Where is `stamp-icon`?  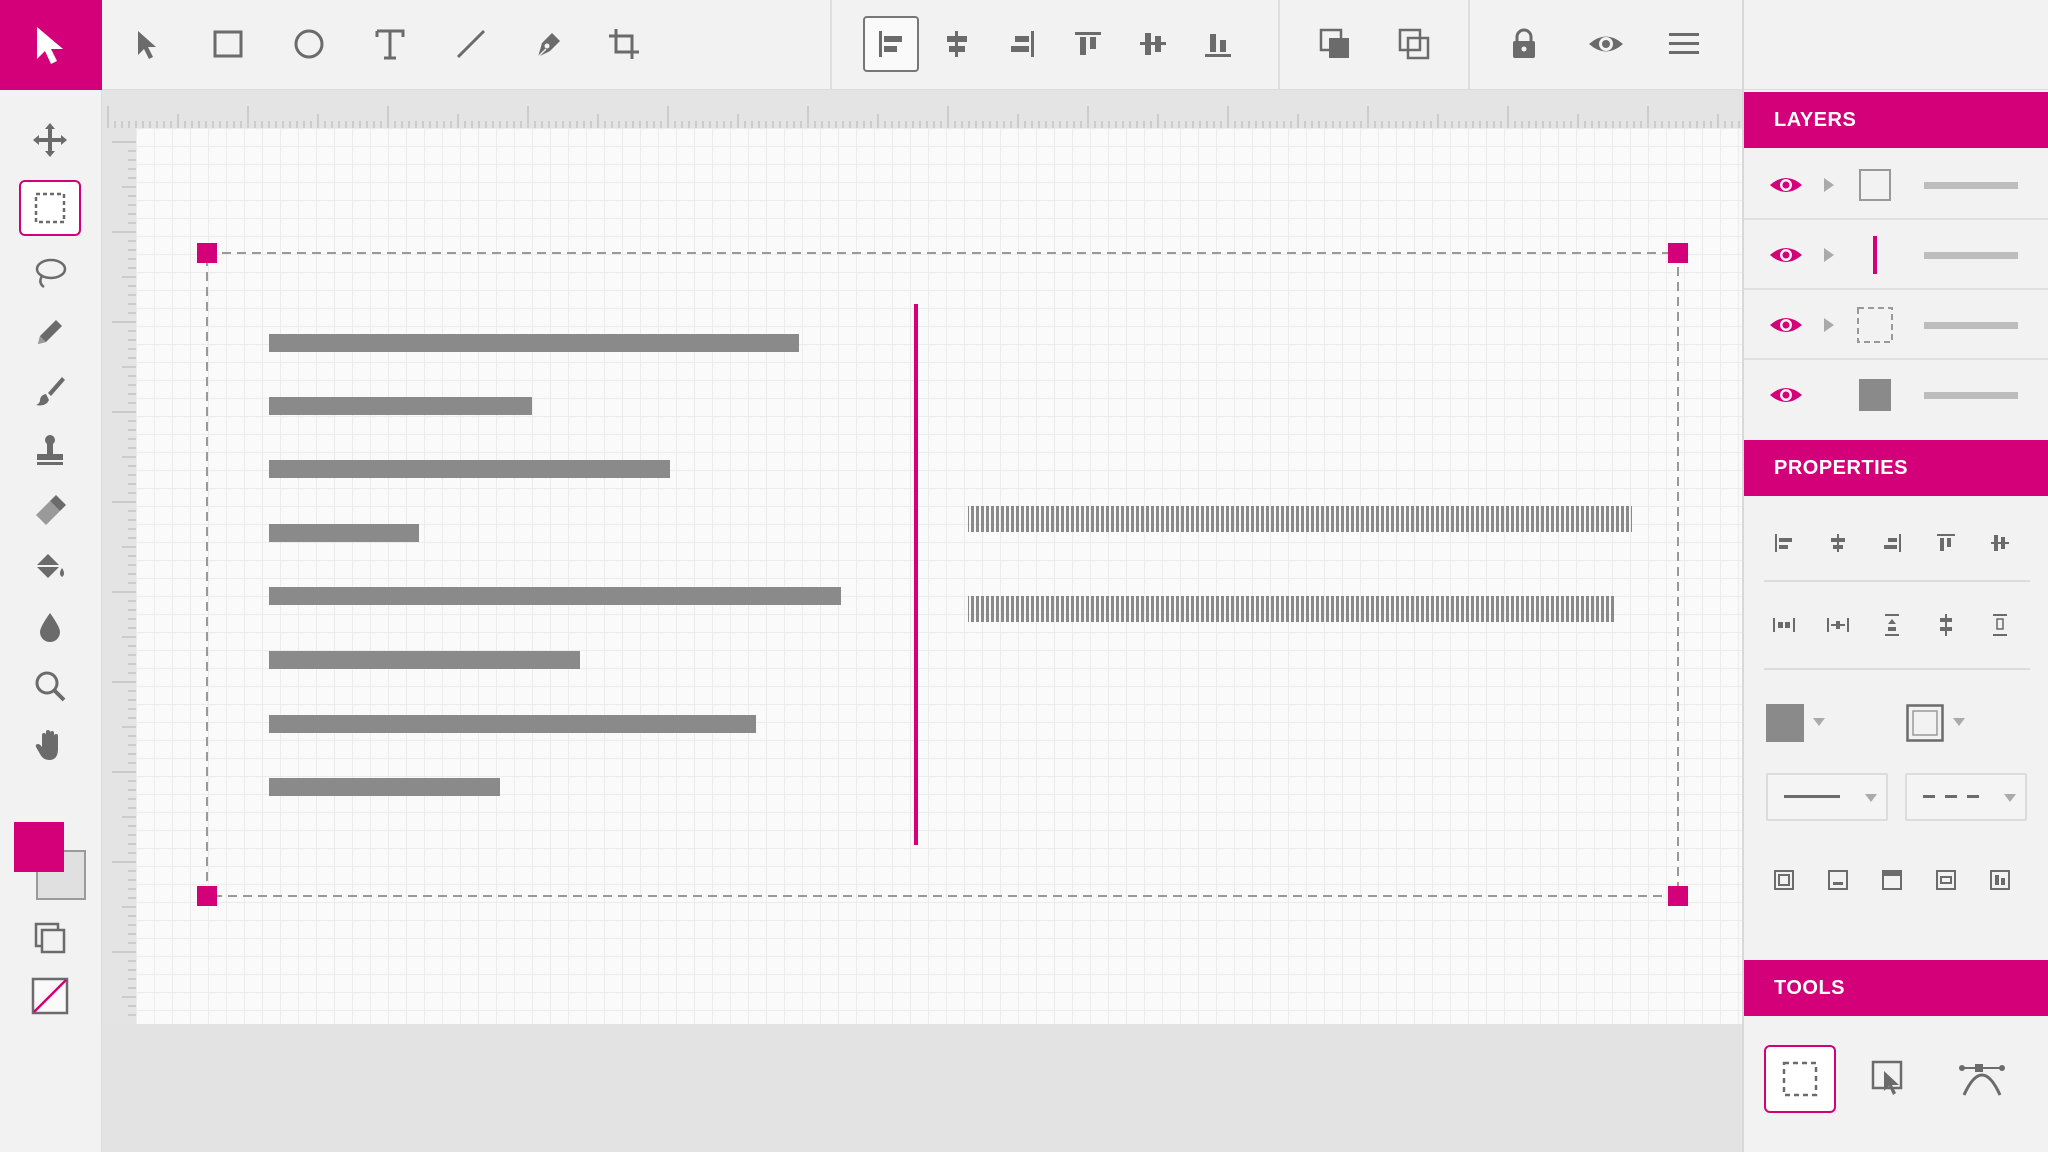
stamp-icon is located at coordinates (50, 450).